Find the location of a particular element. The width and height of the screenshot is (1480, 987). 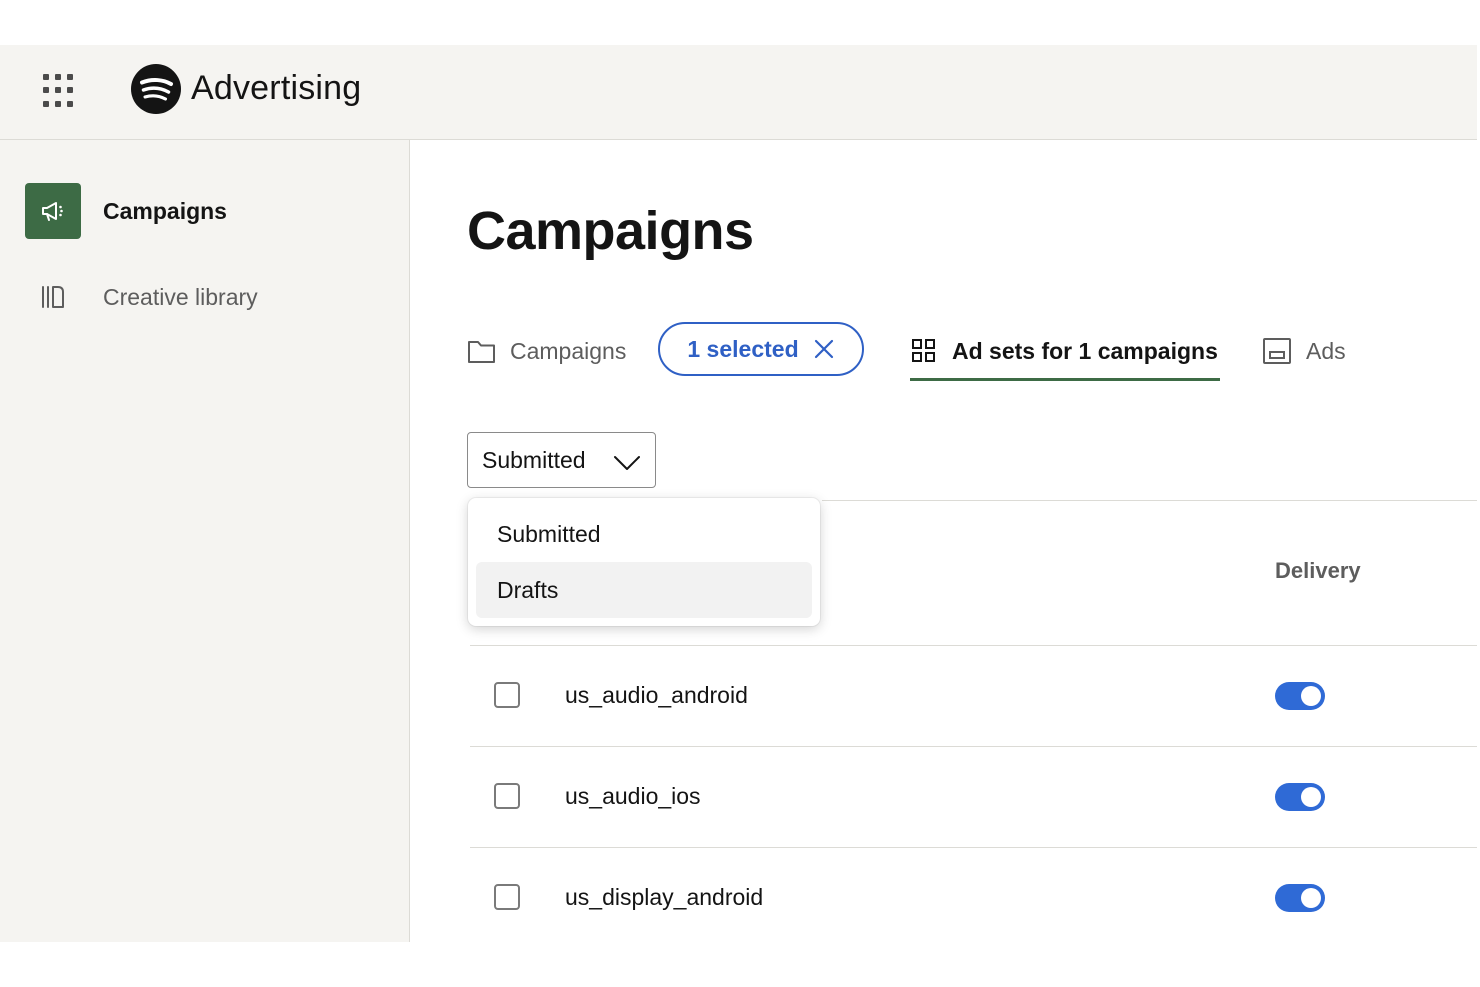

ad-icon is located at coordinates (1277, 351).